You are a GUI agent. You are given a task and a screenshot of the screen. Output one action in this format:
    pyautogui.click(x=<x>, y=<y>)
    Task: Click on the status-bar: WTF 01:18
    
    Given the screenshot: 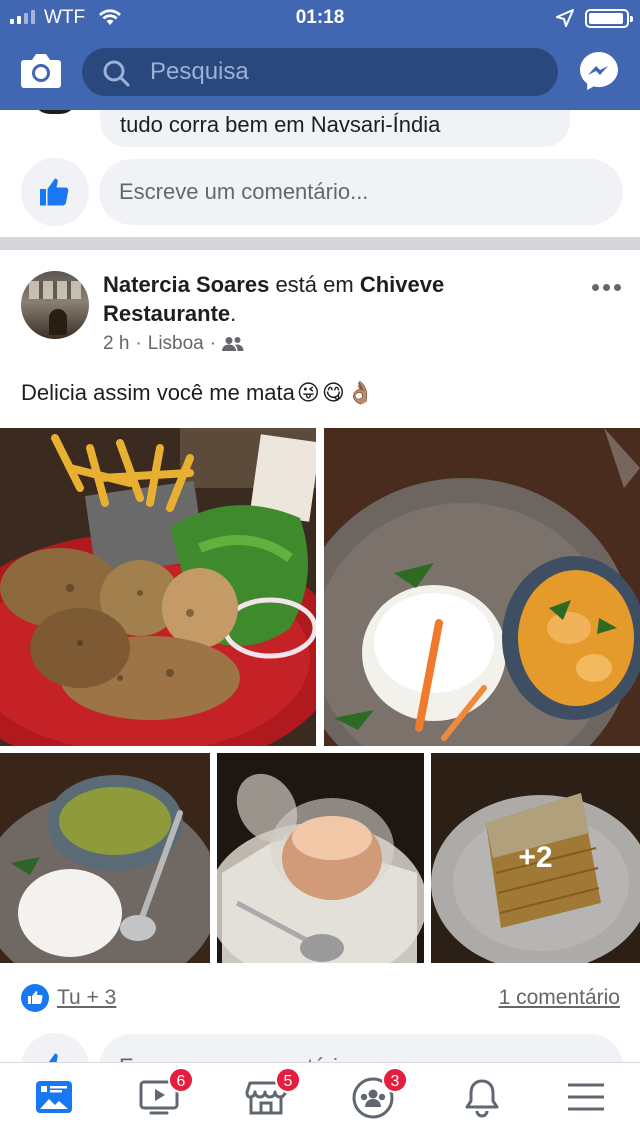 What is the action you would take?
    pyautogui.click(x=320, y=18)
    